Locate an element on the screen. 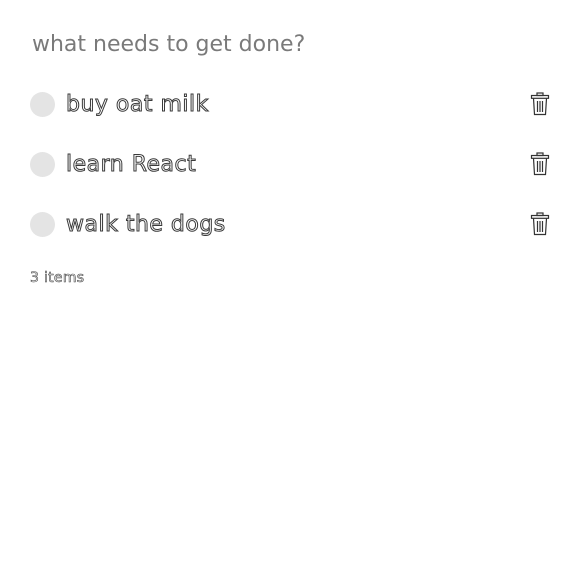 The height and width of the screenshot is (580, 580). todo-item: buy oat milk is located at coordinates (291, 104).